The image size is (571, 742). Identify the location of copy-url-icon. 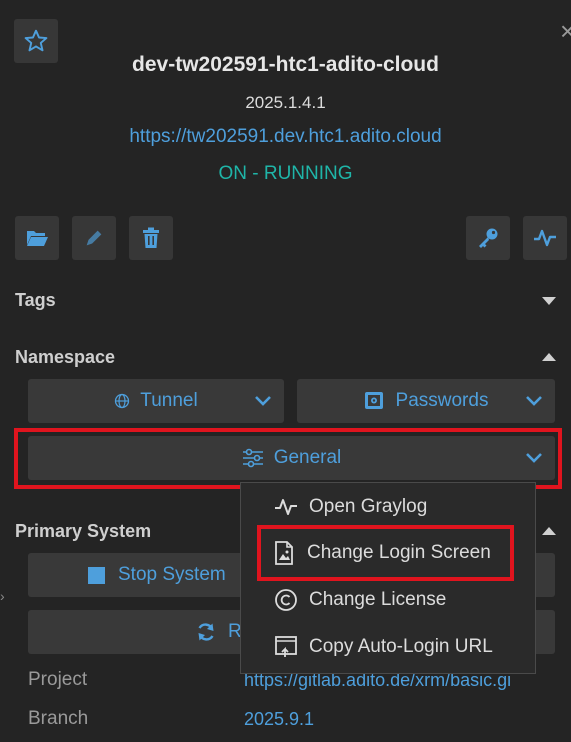
(286, 647).